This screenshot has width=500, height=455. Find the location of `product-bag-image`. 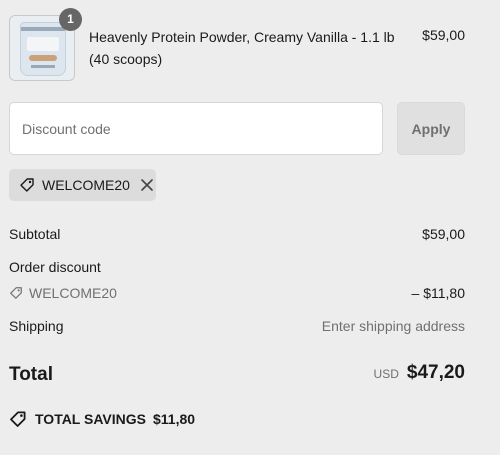

product-bag-image is located at coordinates (43, 49).